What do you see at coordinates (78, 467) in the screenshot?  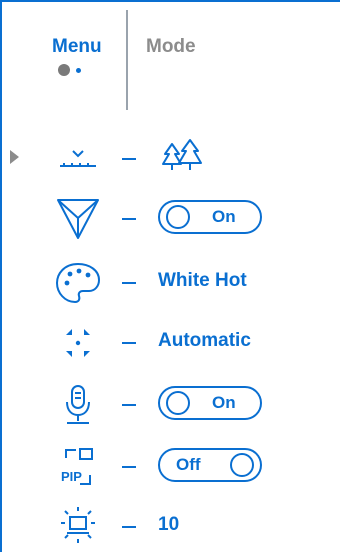 I see `pip-icon: PIP` at bounding box center [78, 467].